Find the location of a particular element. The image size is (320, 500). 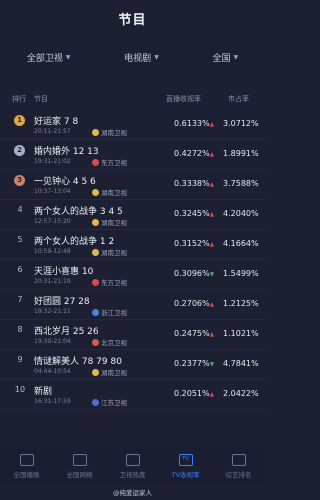

channel: 北京卫视 is located at coordinates (109, 342).